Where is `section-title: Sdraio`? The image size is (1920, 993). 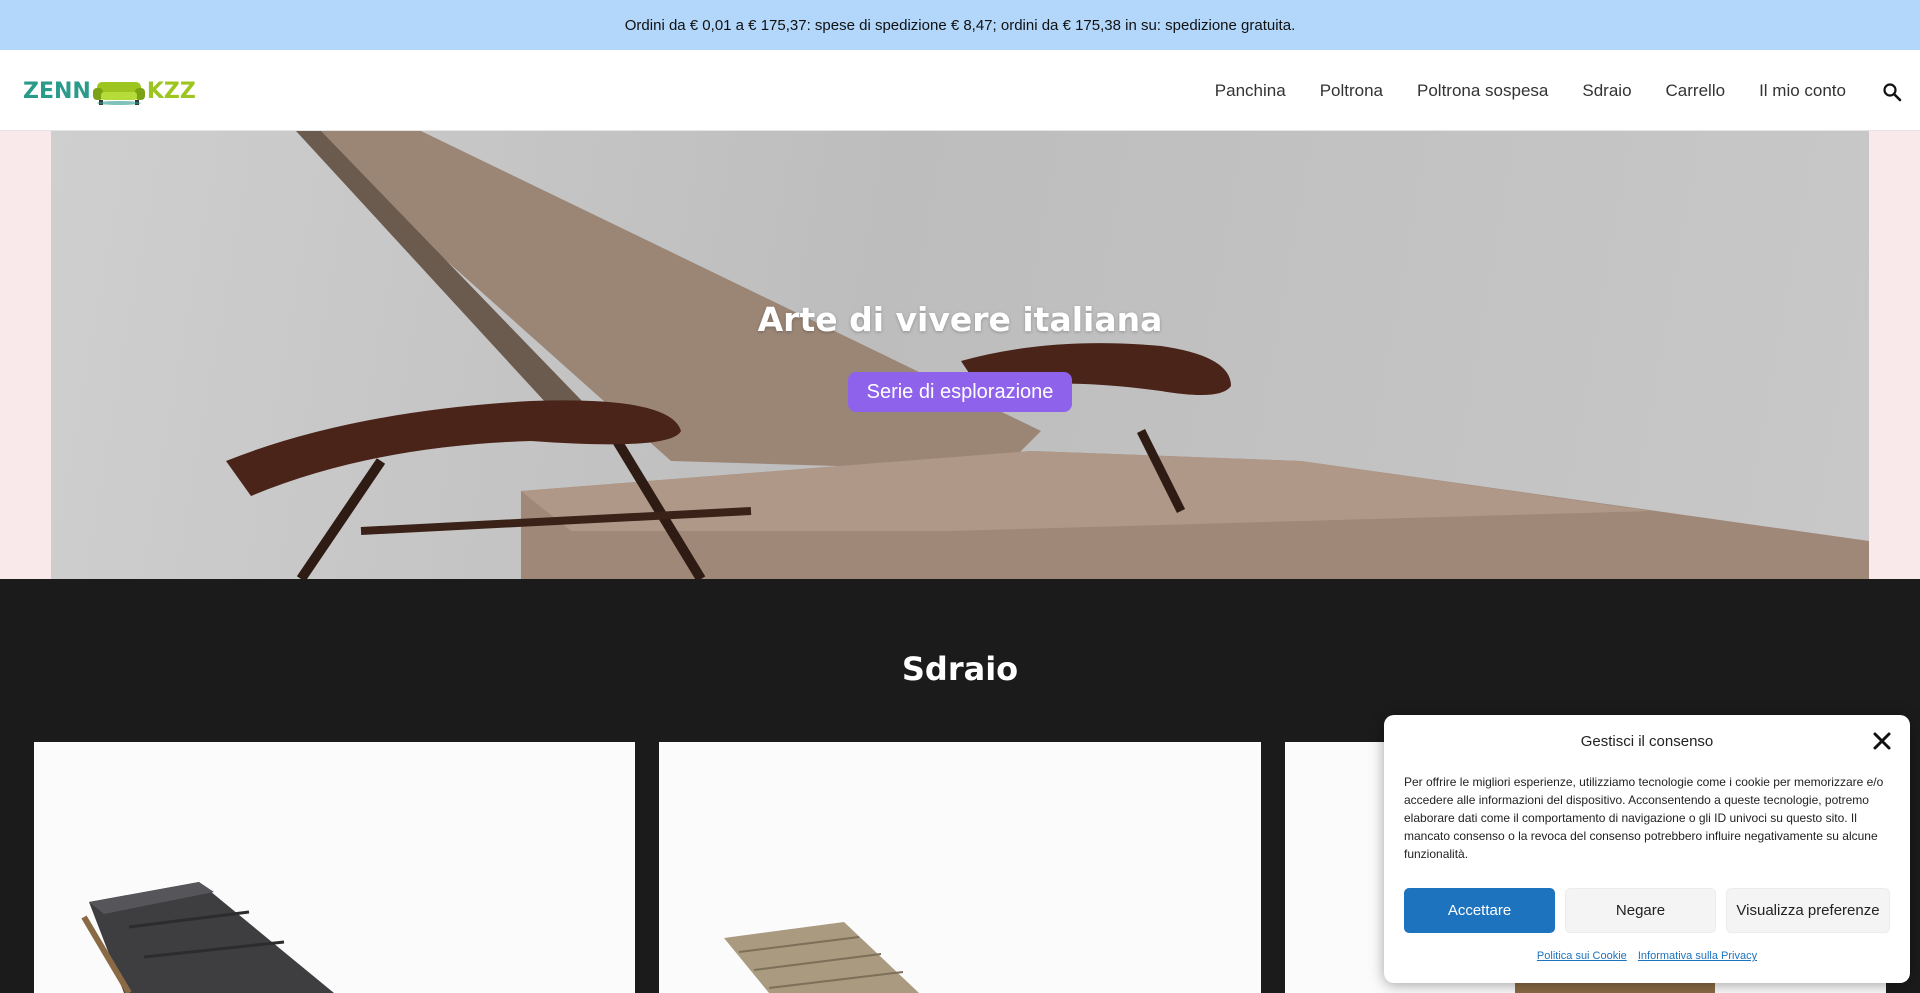
section-title: Sdraio is located at coordinates (960, 669).